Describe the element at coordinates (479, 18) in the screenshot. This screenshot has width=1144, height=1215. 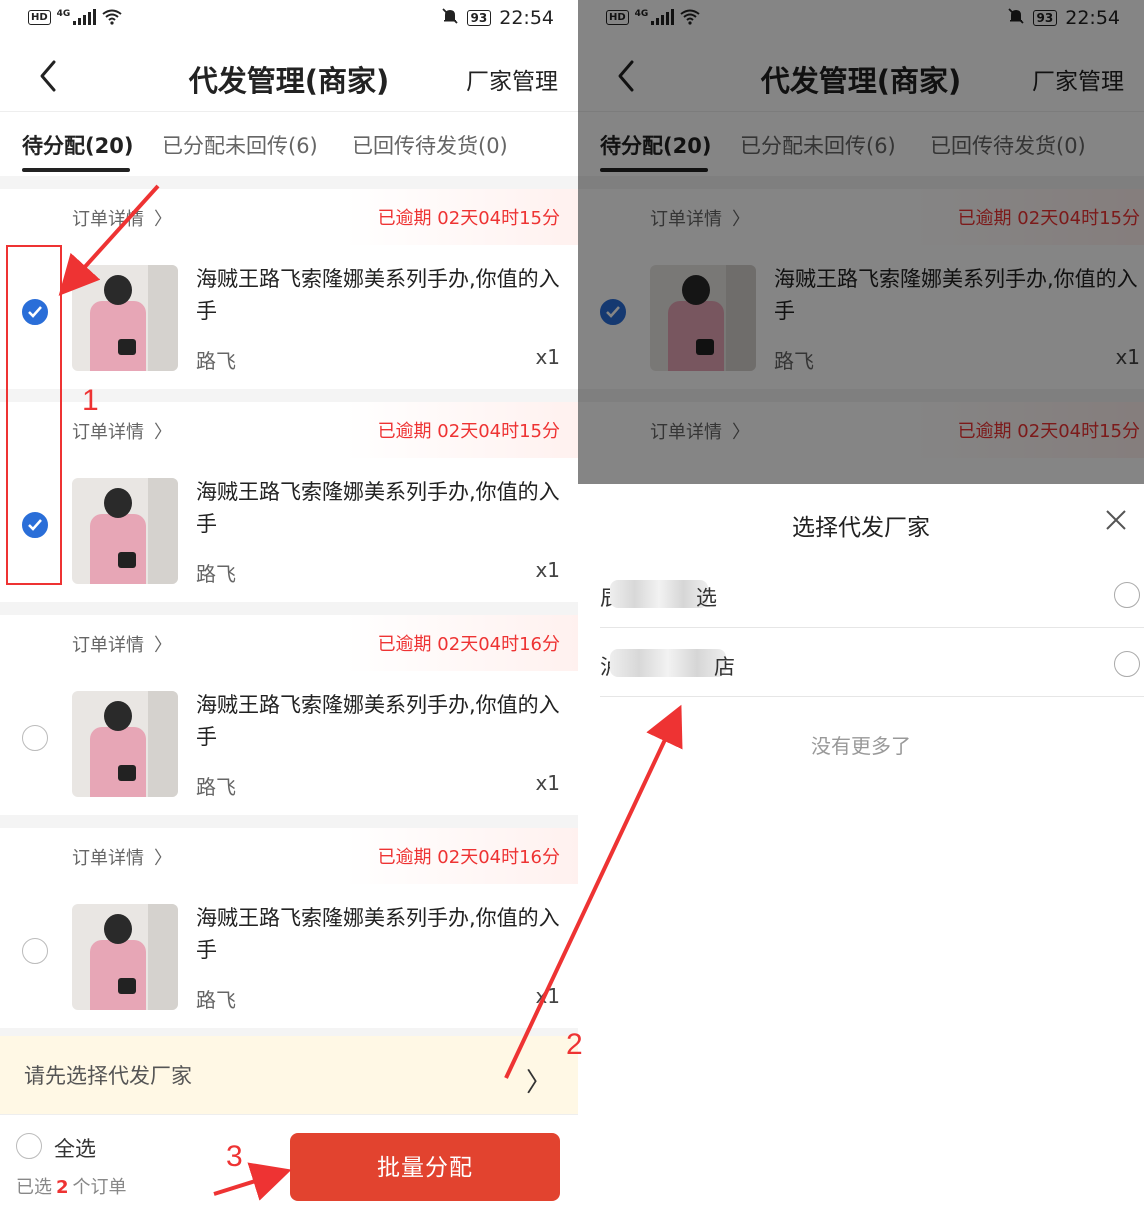
I see `battery-indicator: 93` at that location.